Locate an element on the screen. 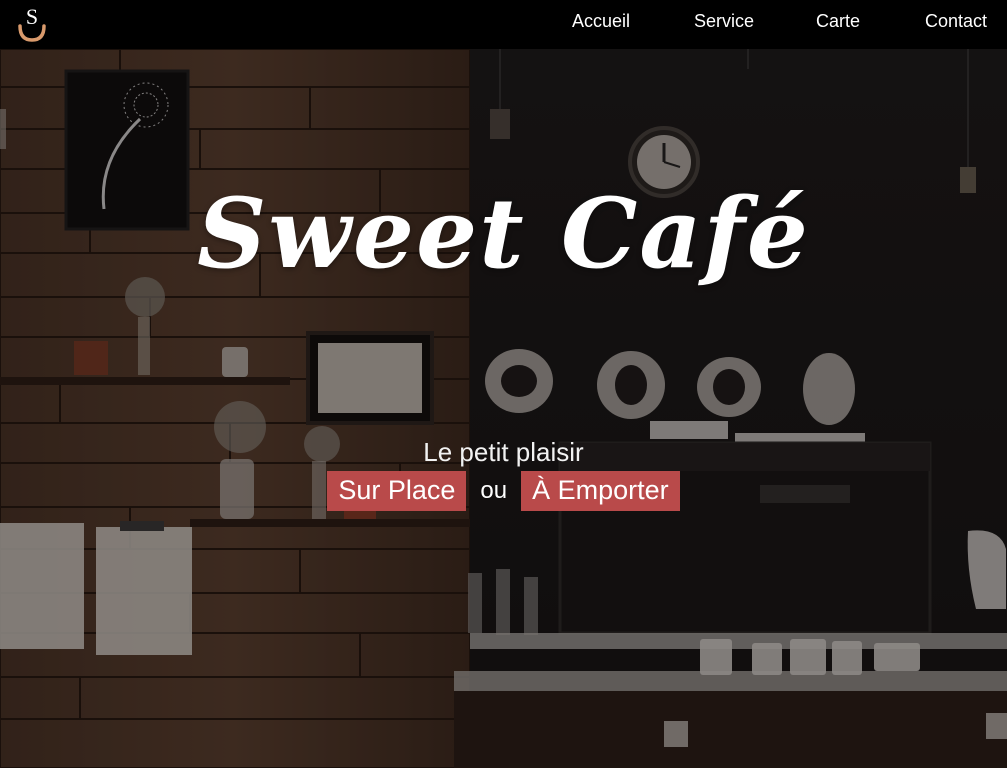  top-nav-bar: S Accueil Service Carte Contact is located at coordinates (503, 24).